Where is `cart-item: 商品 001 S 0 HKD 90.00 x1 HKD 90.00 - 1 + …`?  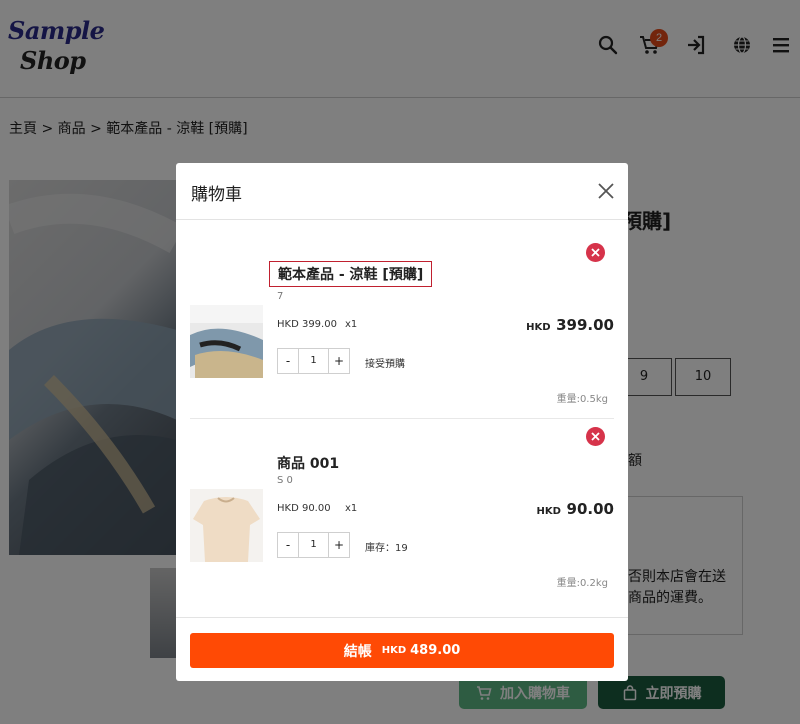 cart-item: 商品 001 S 0 HKD 90.00 x1 HKD 90.00 - 1 + … is located at coordinates (402, 507).